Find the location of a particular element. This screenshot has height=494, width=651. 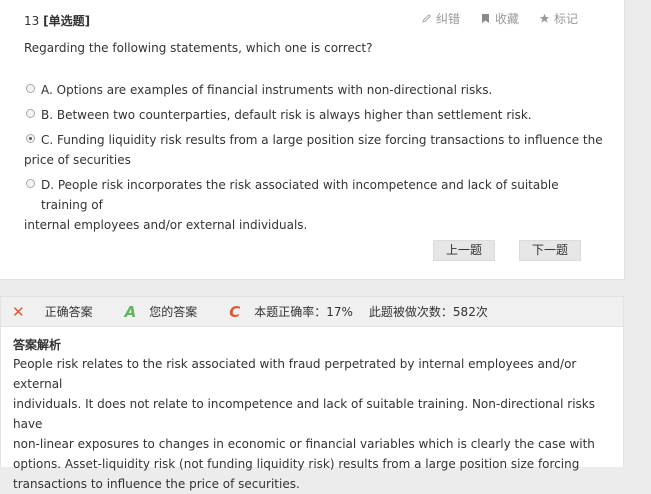

mark-button: 标记 is located at coordinates (558, 18).